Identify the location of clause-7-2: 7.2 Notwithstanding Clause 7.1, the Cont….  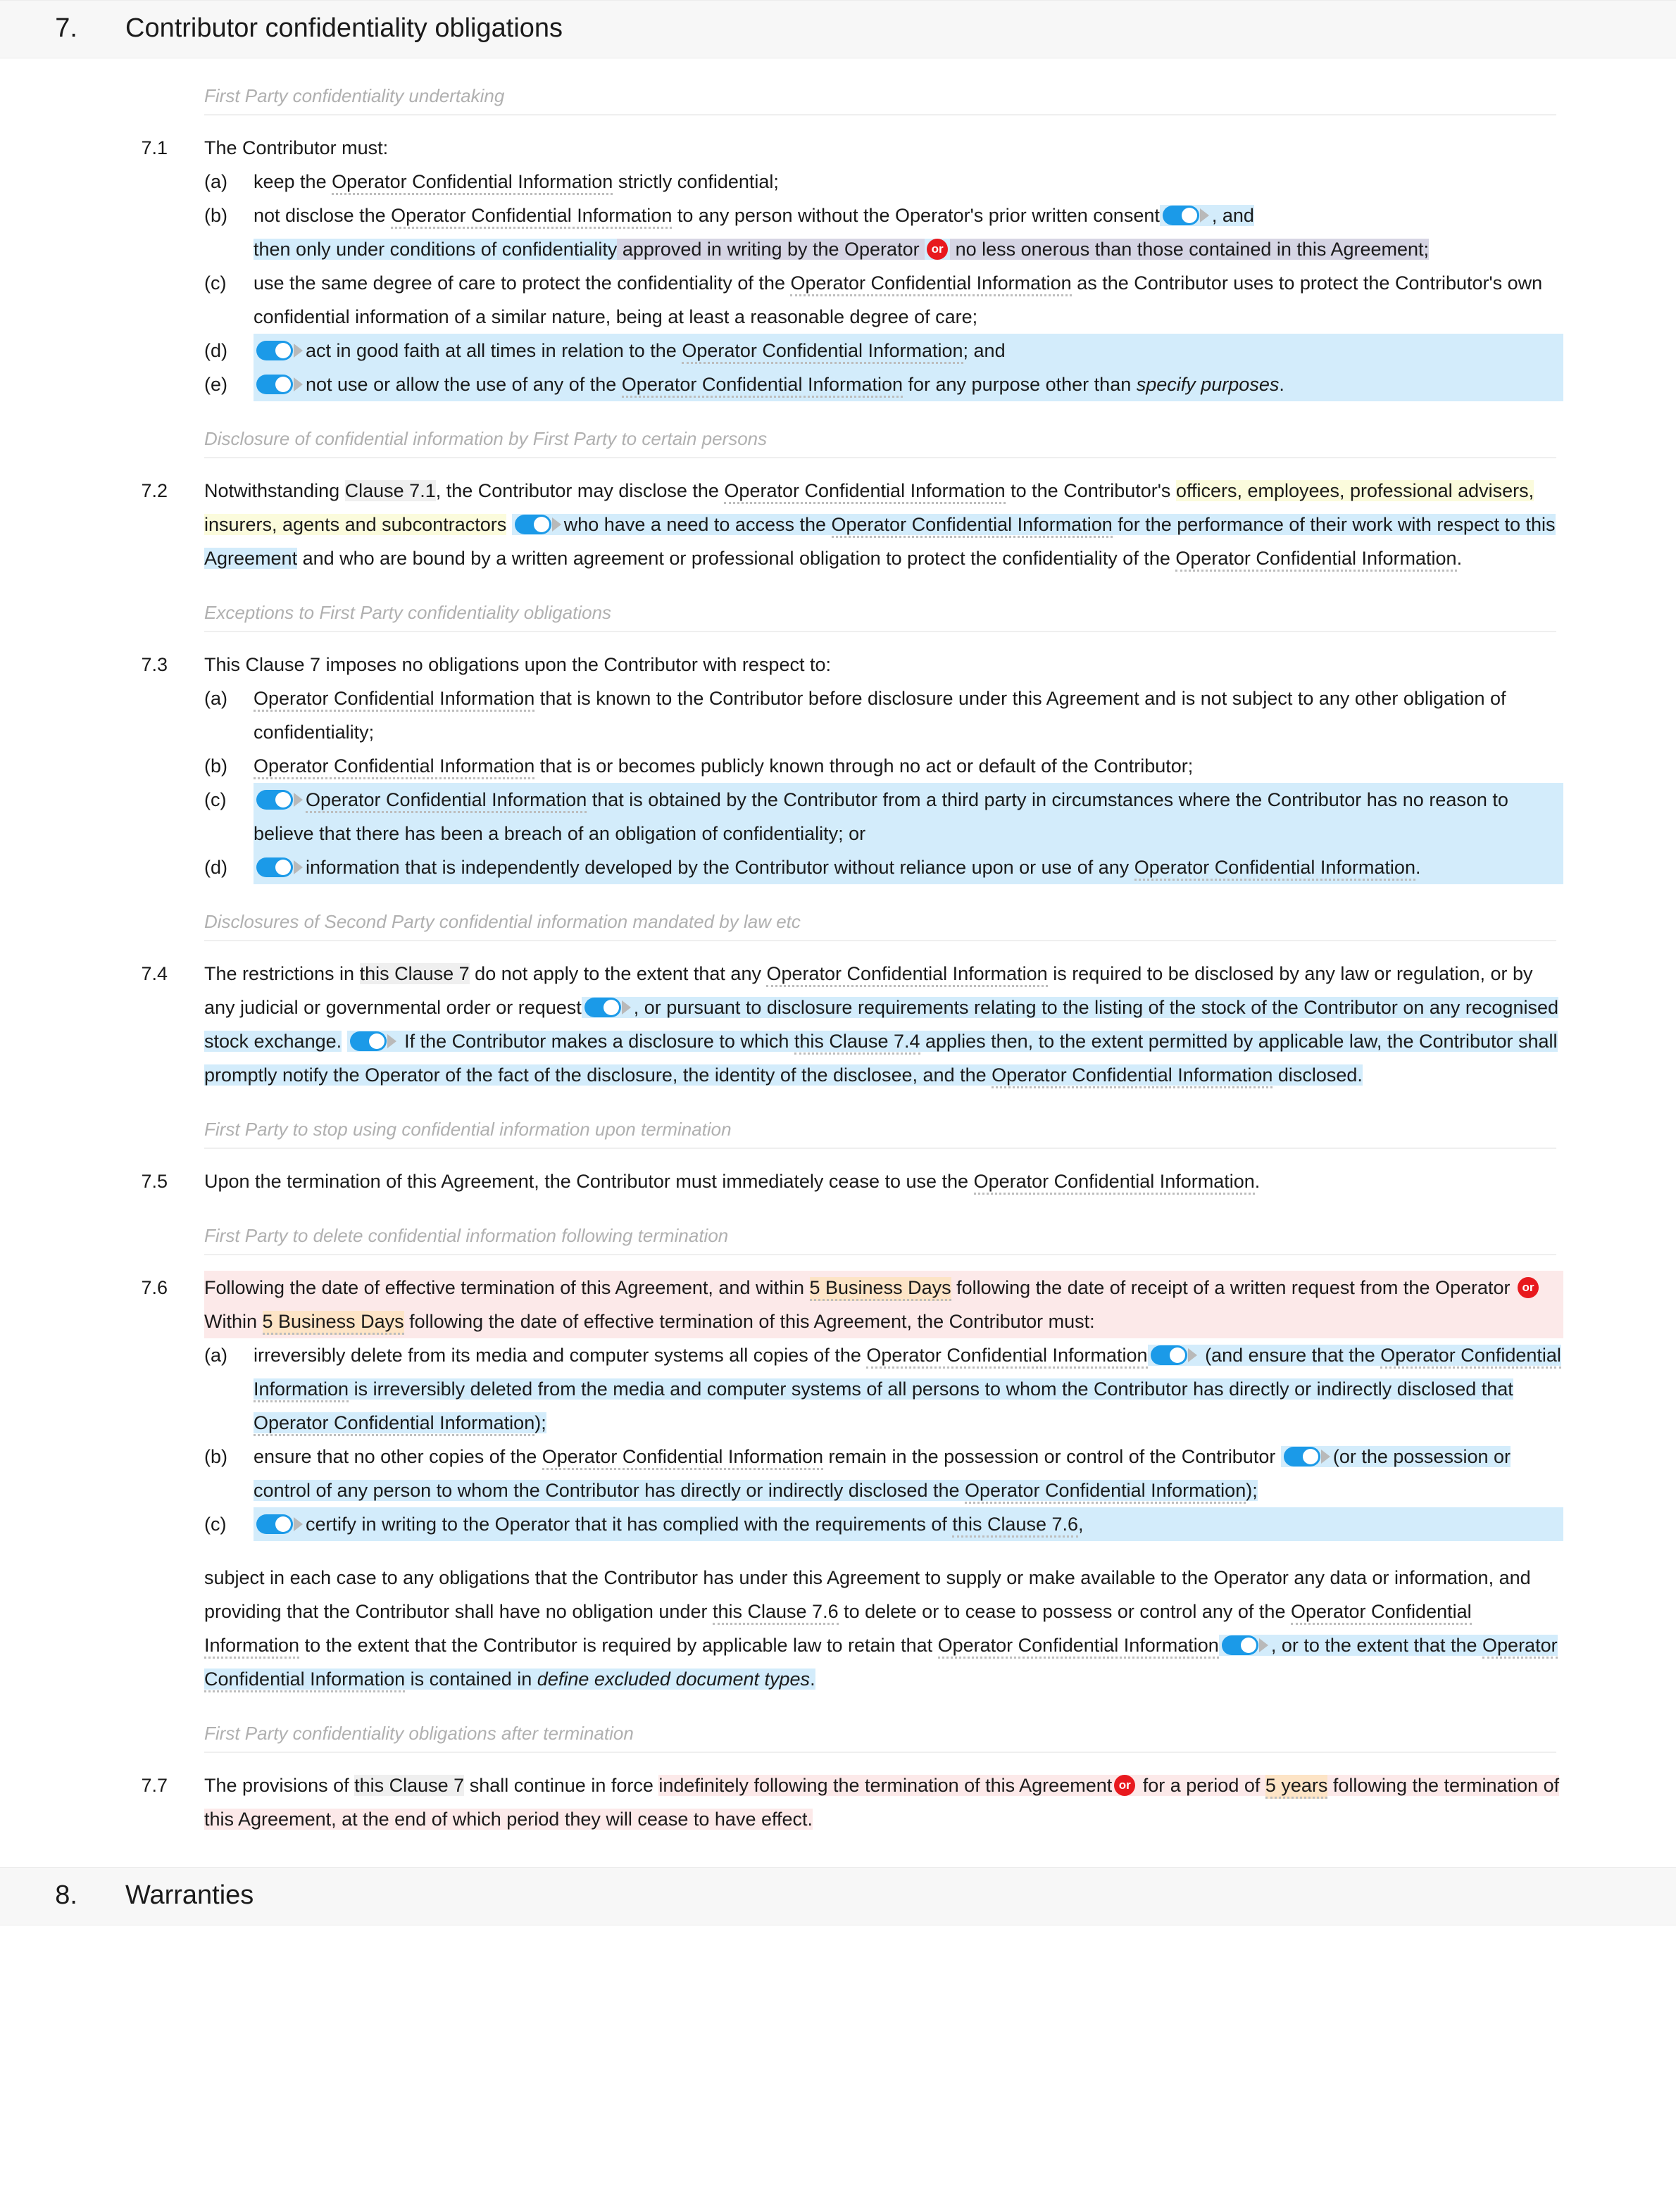
(838, 524).